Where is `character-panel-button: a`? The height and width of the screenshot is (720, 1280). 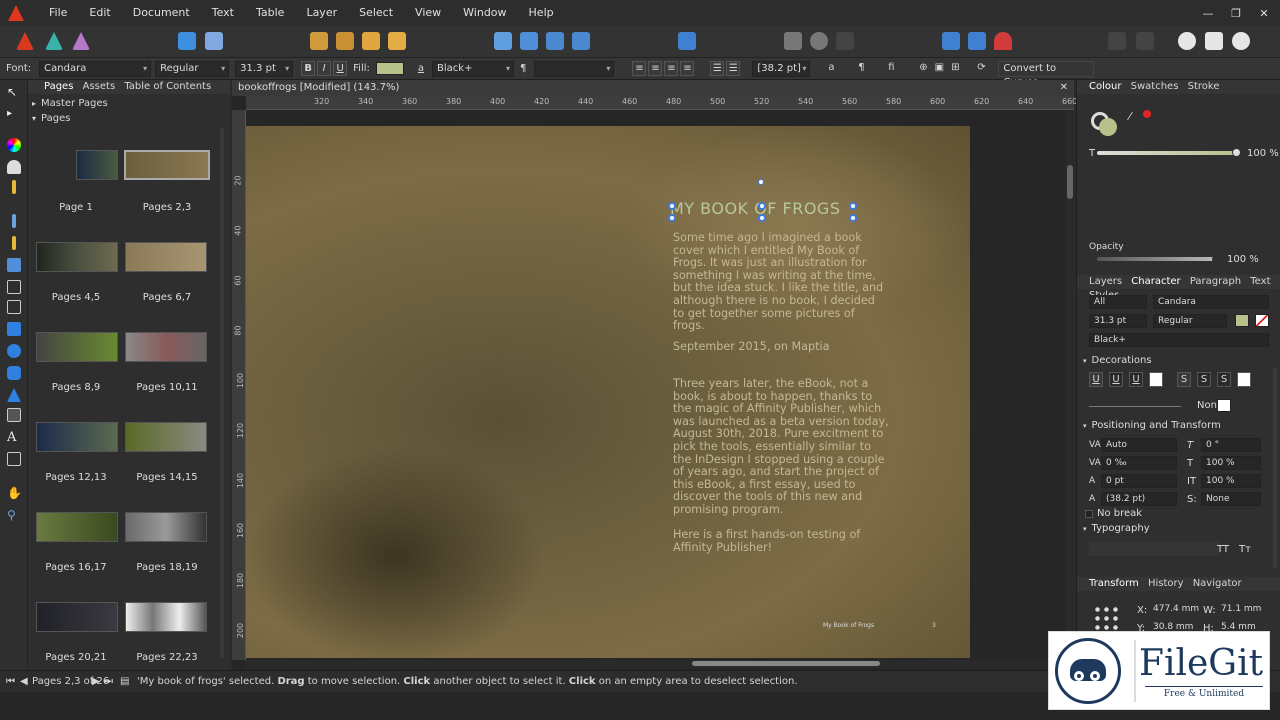 character-panel-button: a is located at coordinates (831, 68).